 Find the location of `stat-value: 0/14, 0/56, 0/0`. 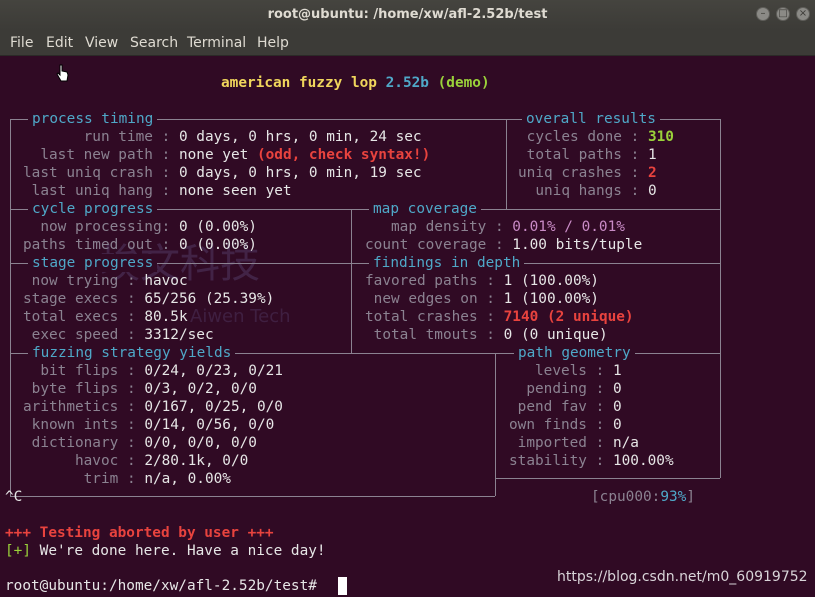

stat-value: 0/14, 0/56, 0/0 is located at coordinates (209, 425).